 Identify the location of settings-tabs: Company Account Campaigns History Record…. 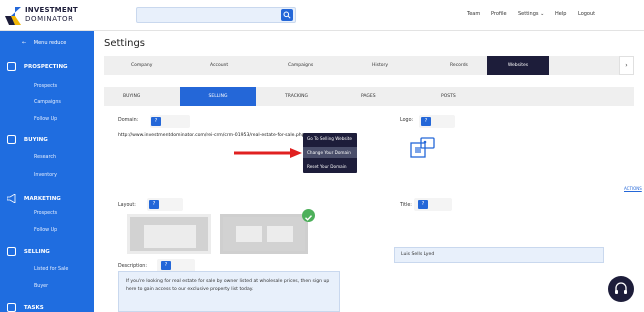
(369, 65).